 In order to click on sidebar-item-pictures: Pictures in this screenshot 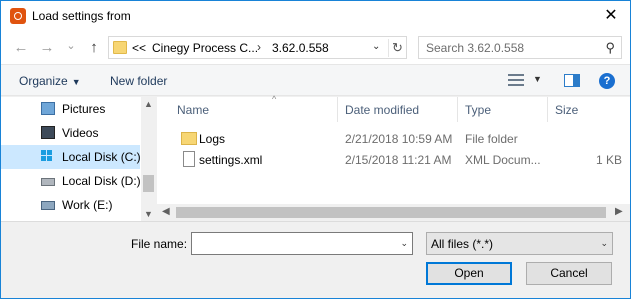, I will do `click(70, 109)`.